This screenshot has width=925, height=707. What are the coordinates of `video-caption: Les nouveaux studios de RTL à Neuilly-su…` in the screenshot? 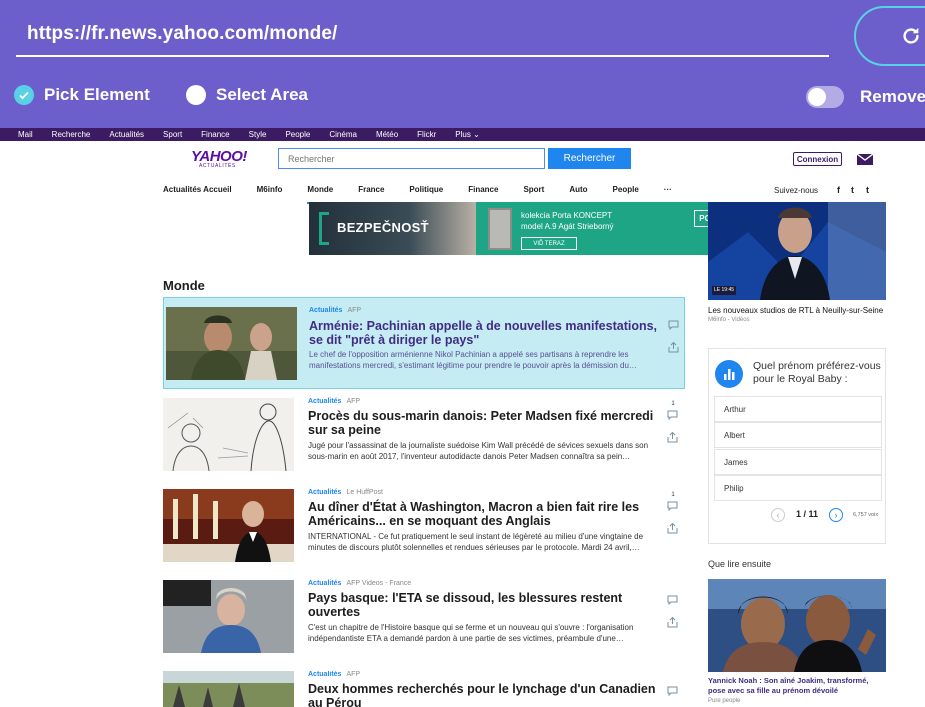 It's located at (795, 310).